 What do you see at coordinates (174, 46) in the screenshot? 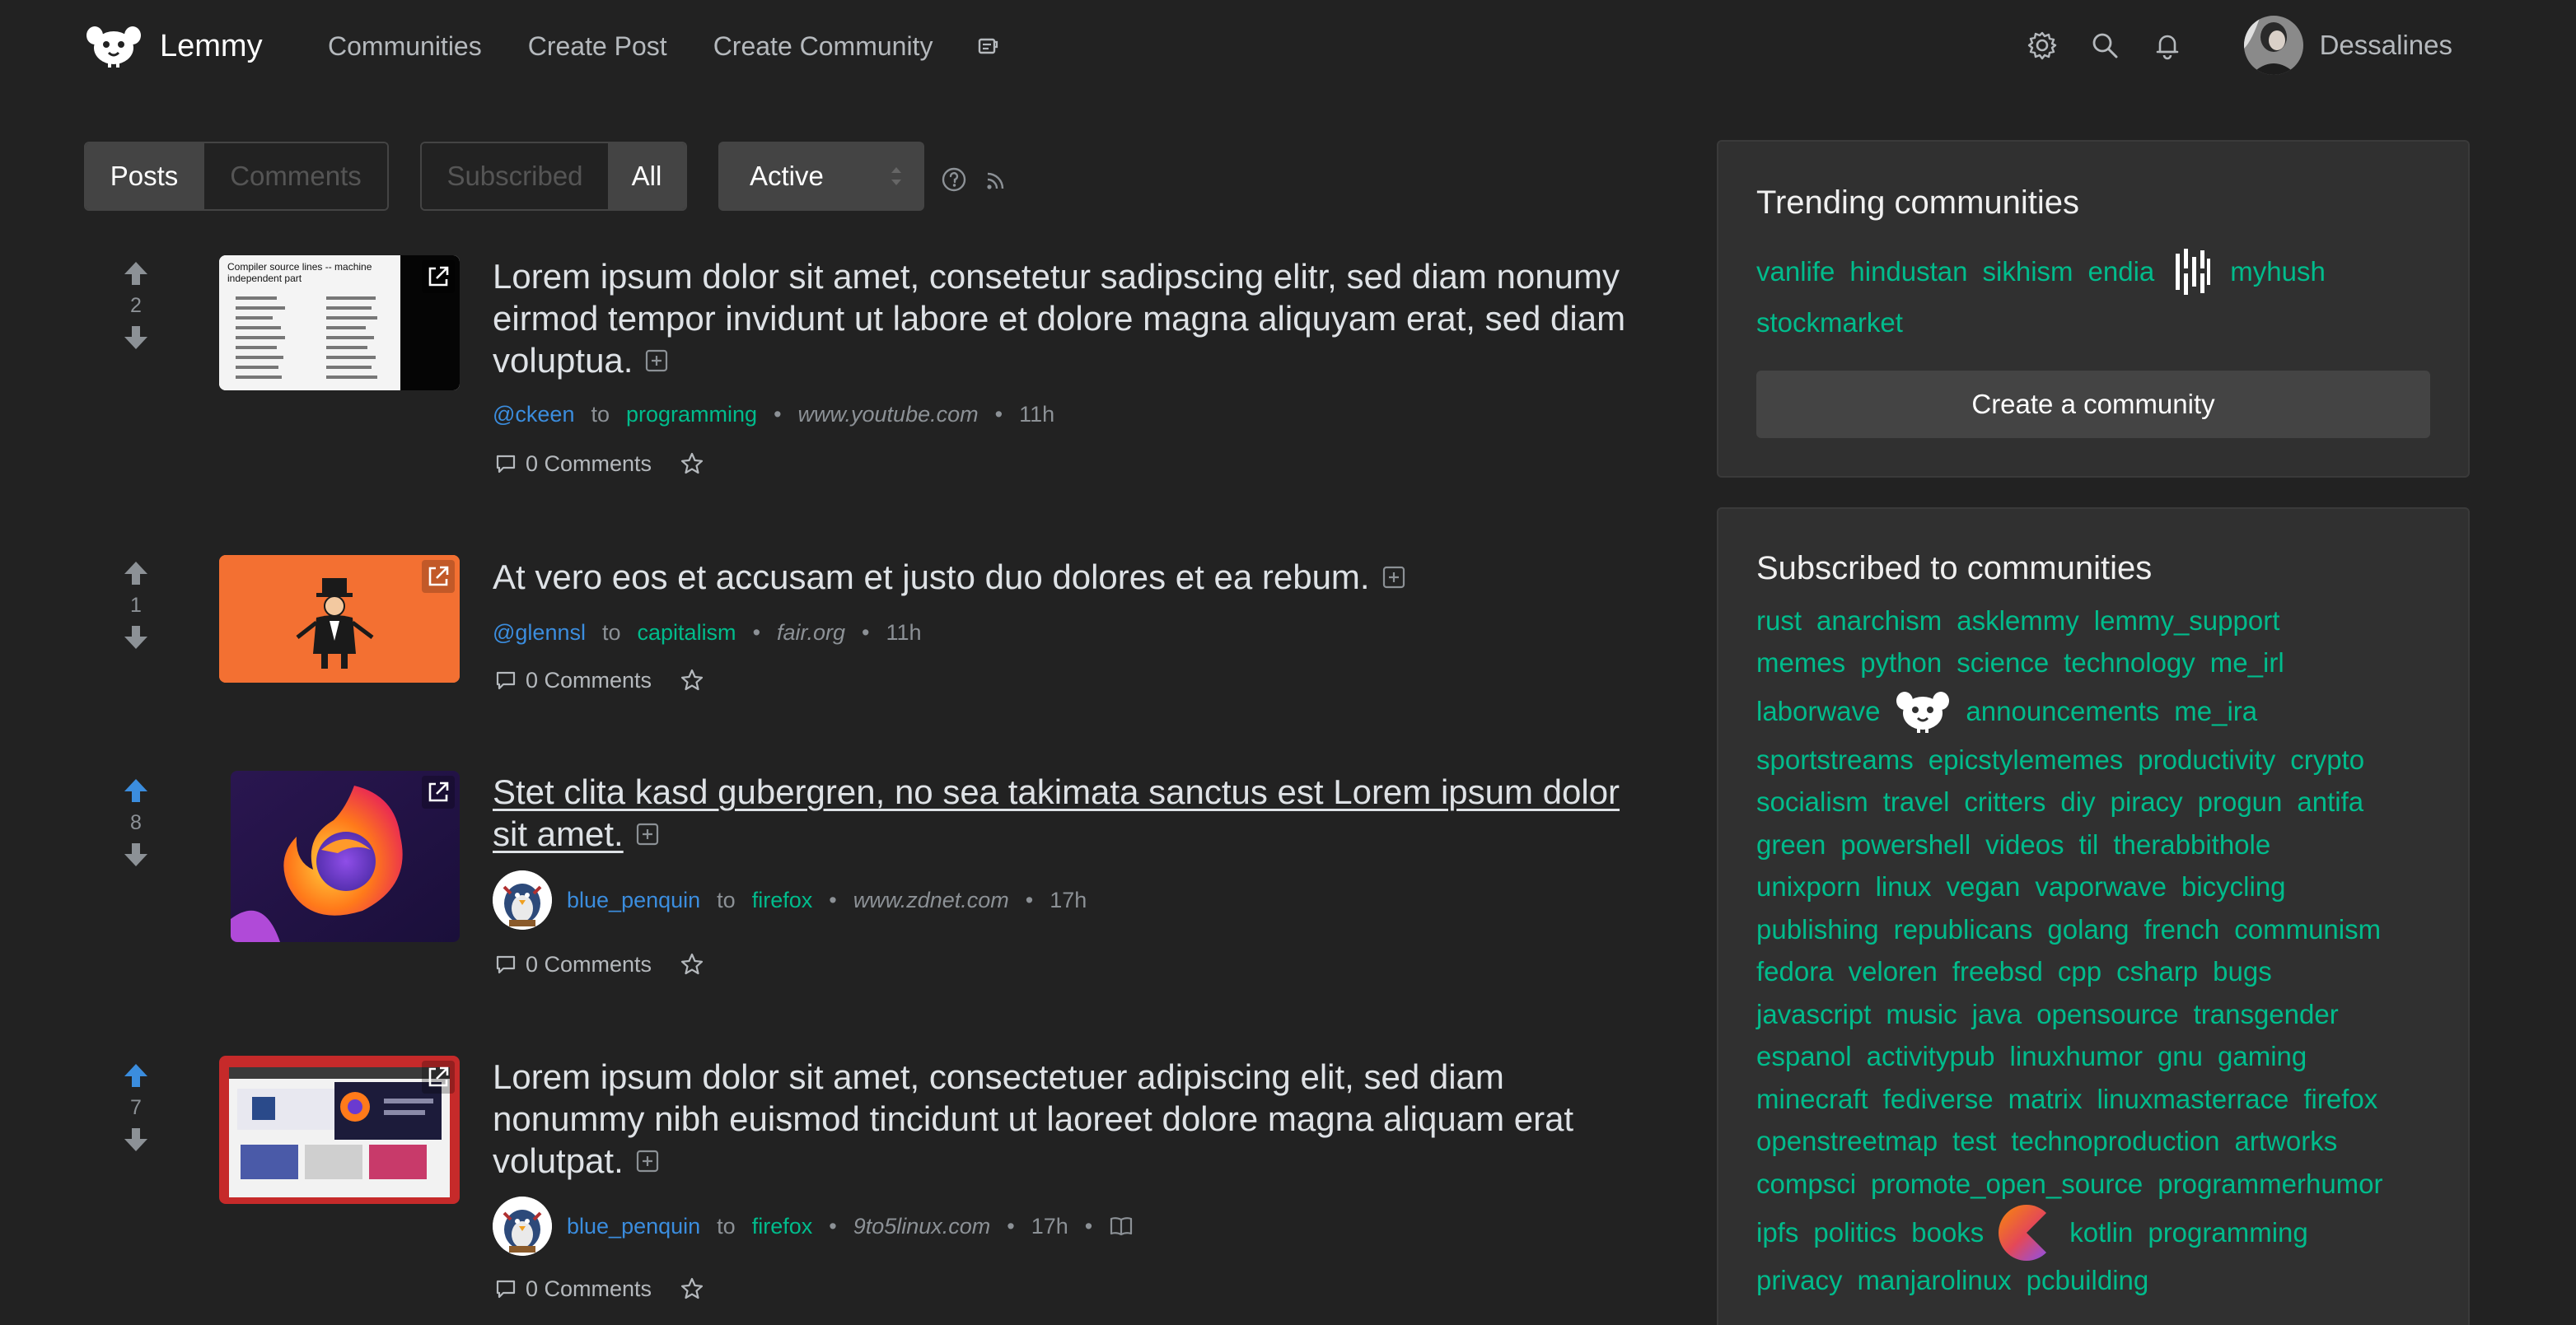
I see `brand: Lemmy` at bounding box center [174, 46].